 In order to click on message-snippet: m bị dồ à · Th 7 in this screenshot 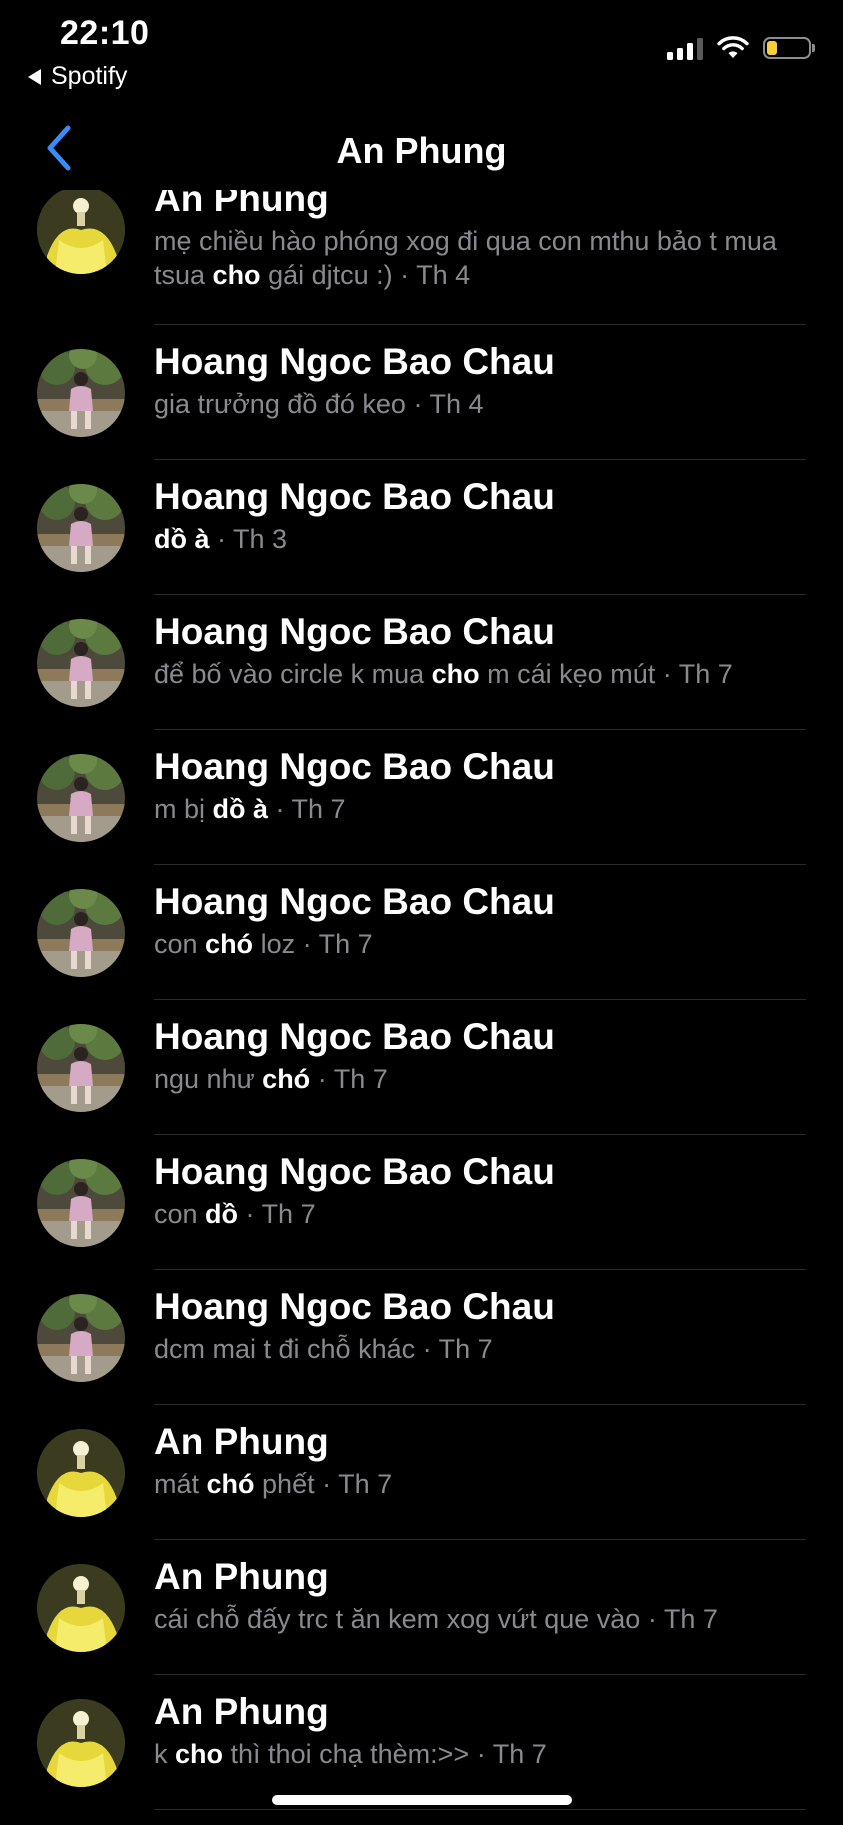, I will do `click(482, 809)`.